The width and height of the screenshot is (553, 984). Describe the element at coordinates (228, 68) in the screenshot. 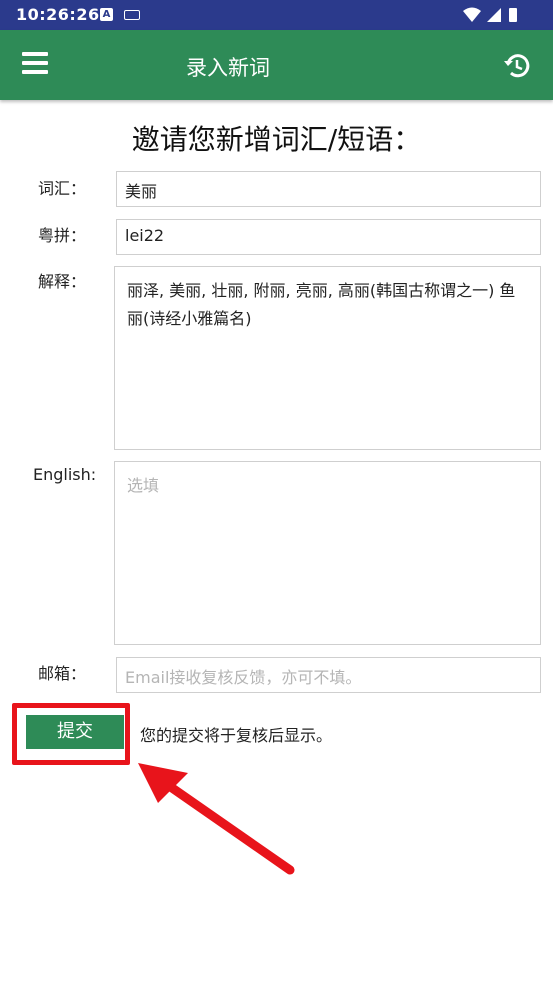

I see `app-title: 录入新词` at that location.